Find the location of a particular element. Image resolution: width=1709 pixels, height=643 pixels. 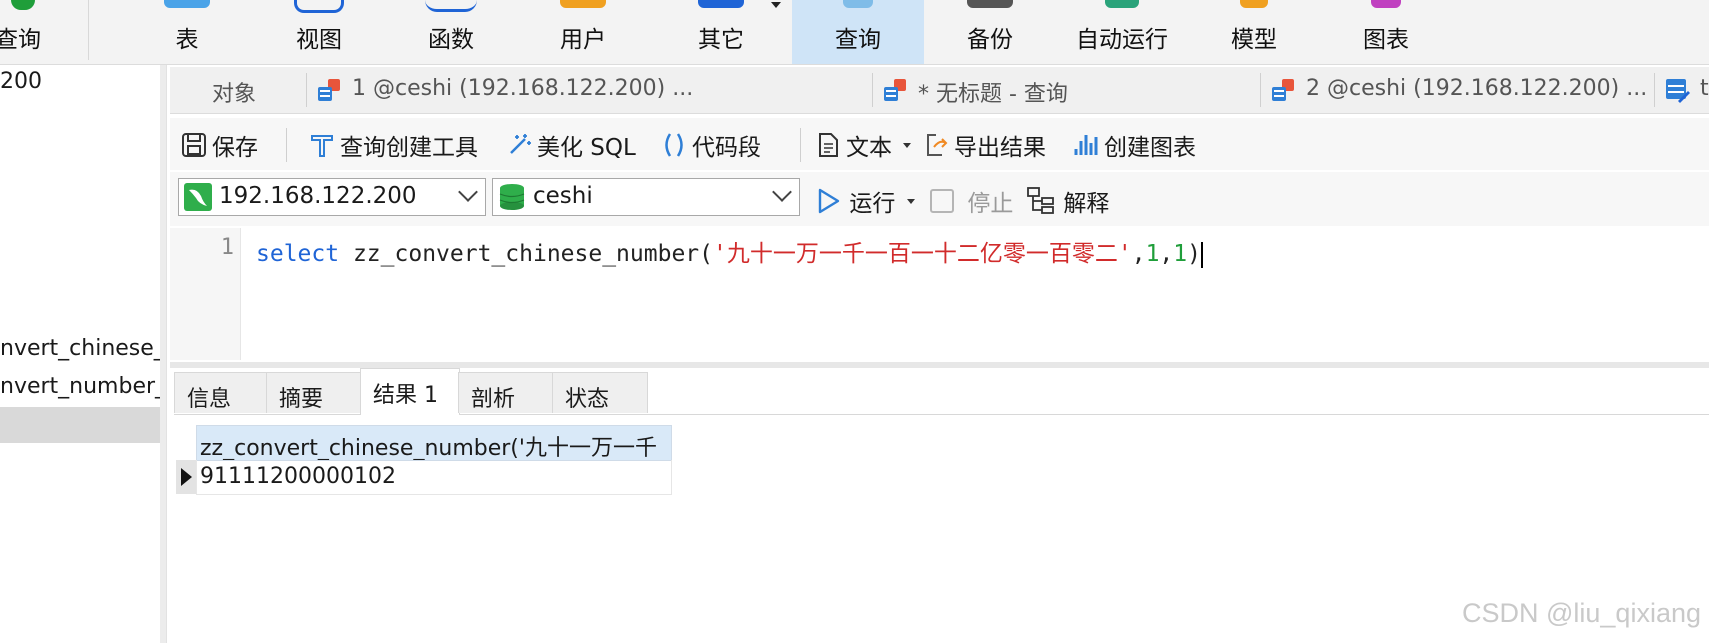

tab-table-design: t2 @ceshi (192. is located at coordinates (1683, 90).